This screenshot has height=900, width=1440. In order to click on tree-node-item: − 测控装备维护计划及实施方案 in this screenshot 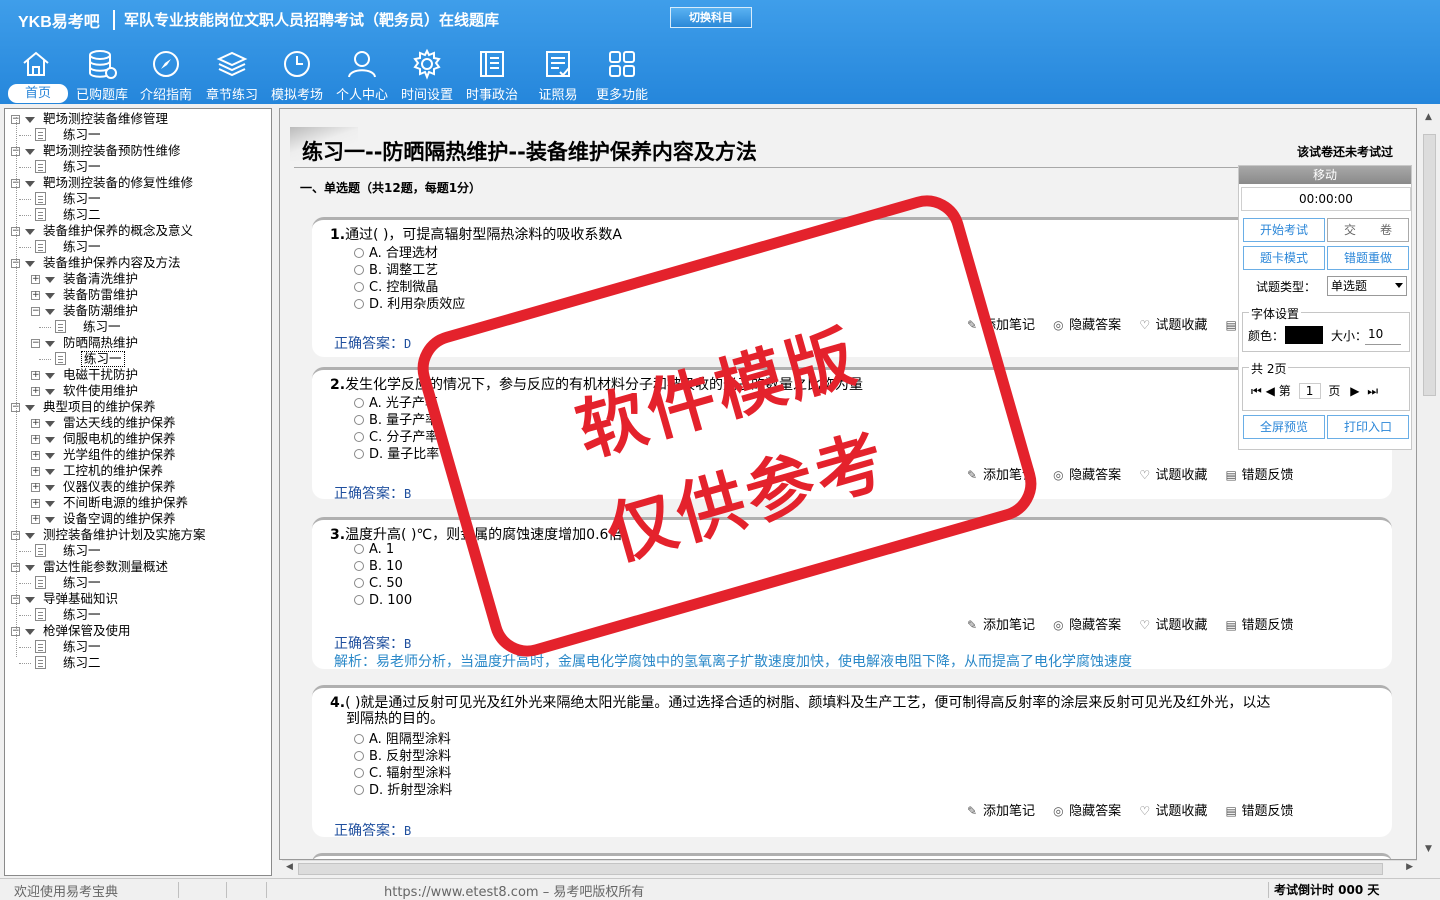, I will do `click(138, 535)`.